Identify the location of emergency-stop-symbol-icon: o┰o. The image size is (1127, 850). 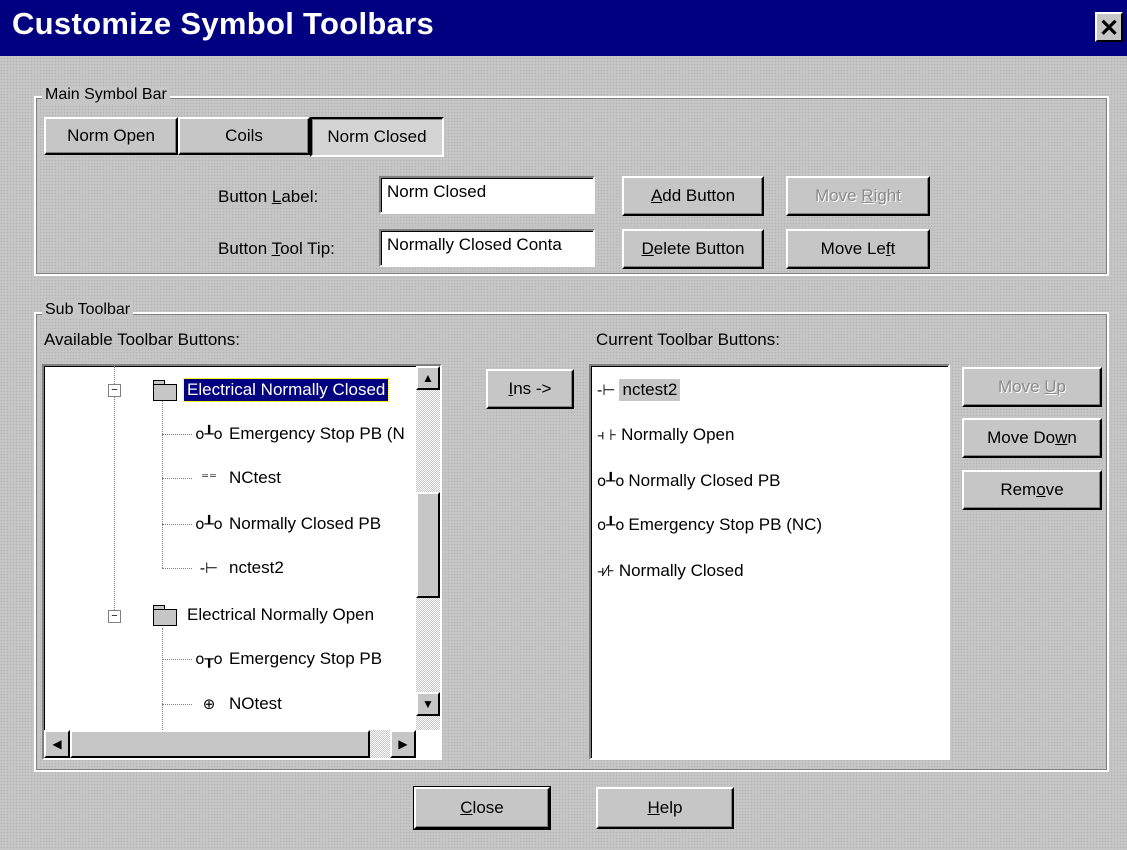
(209, 659).